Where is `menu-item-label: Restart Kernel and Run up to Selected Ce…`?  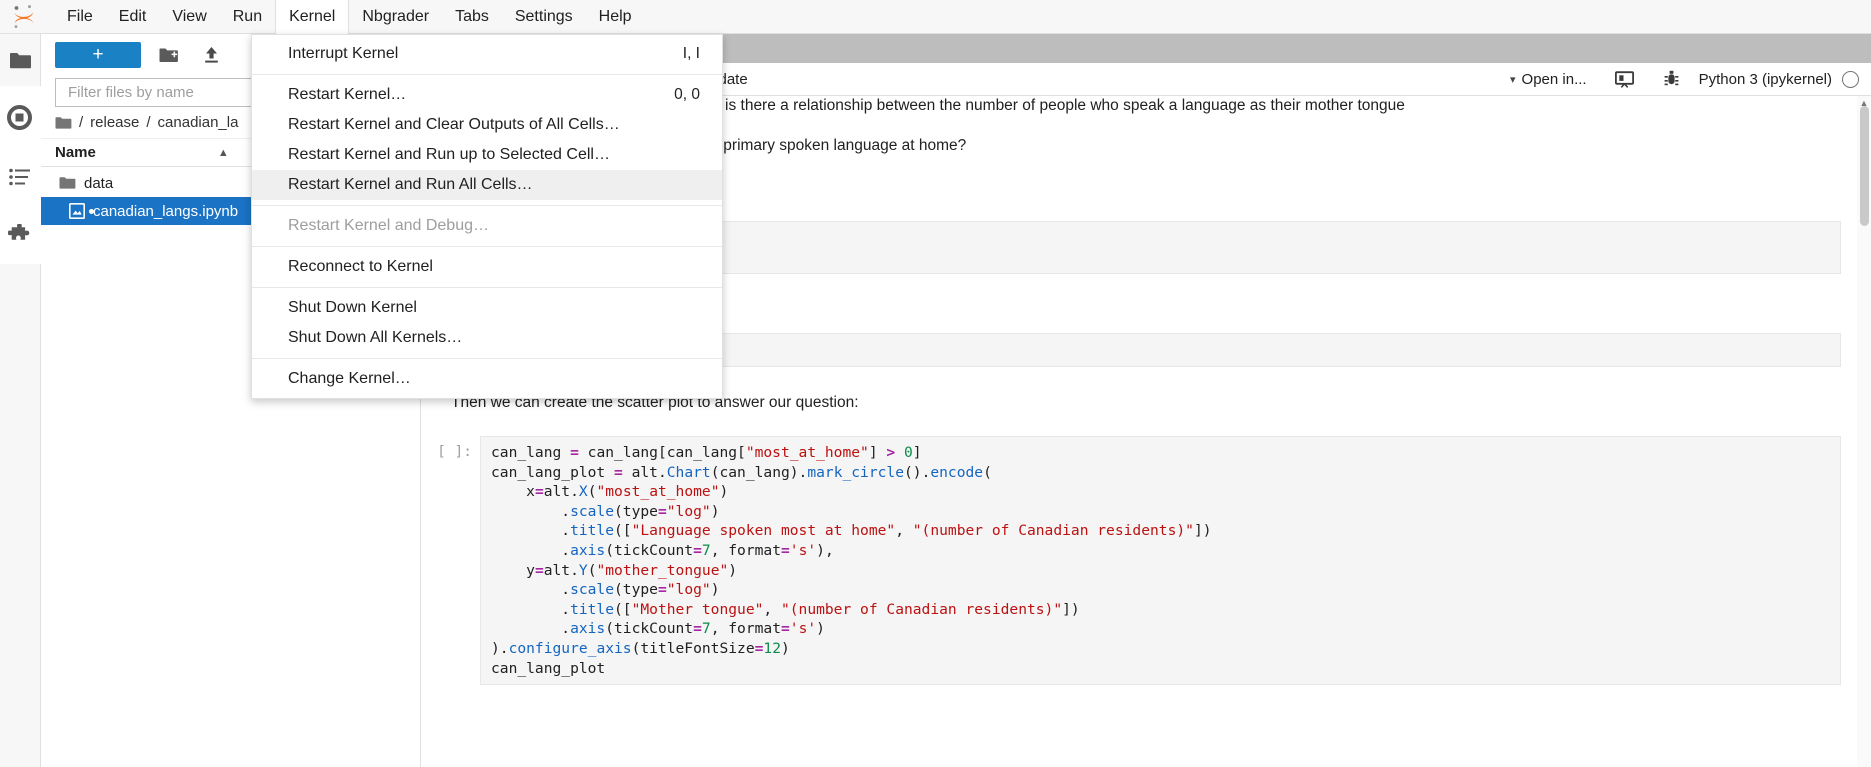
menu-item-label: Restart Kernel and Run up to Selected Ce… is located at coordinates (449, 154).